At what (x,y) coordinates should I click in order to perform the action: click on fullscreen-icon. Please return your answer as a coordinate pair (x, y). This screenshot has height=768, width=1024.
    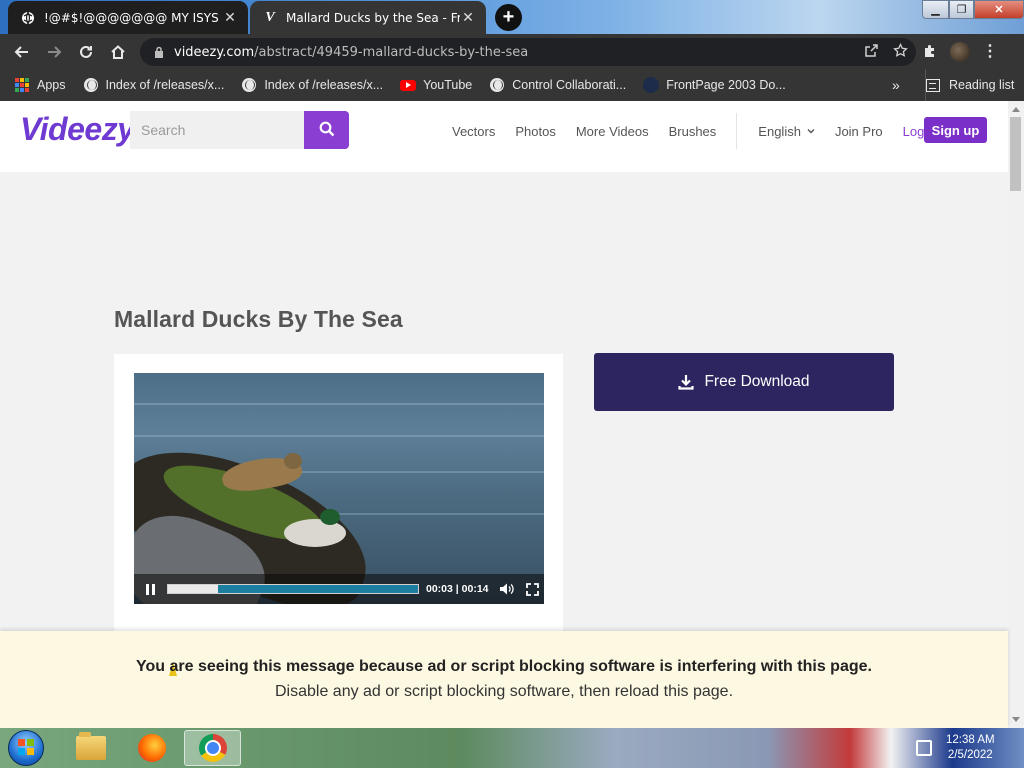
    Looking at the image, I should click on (533, 589).